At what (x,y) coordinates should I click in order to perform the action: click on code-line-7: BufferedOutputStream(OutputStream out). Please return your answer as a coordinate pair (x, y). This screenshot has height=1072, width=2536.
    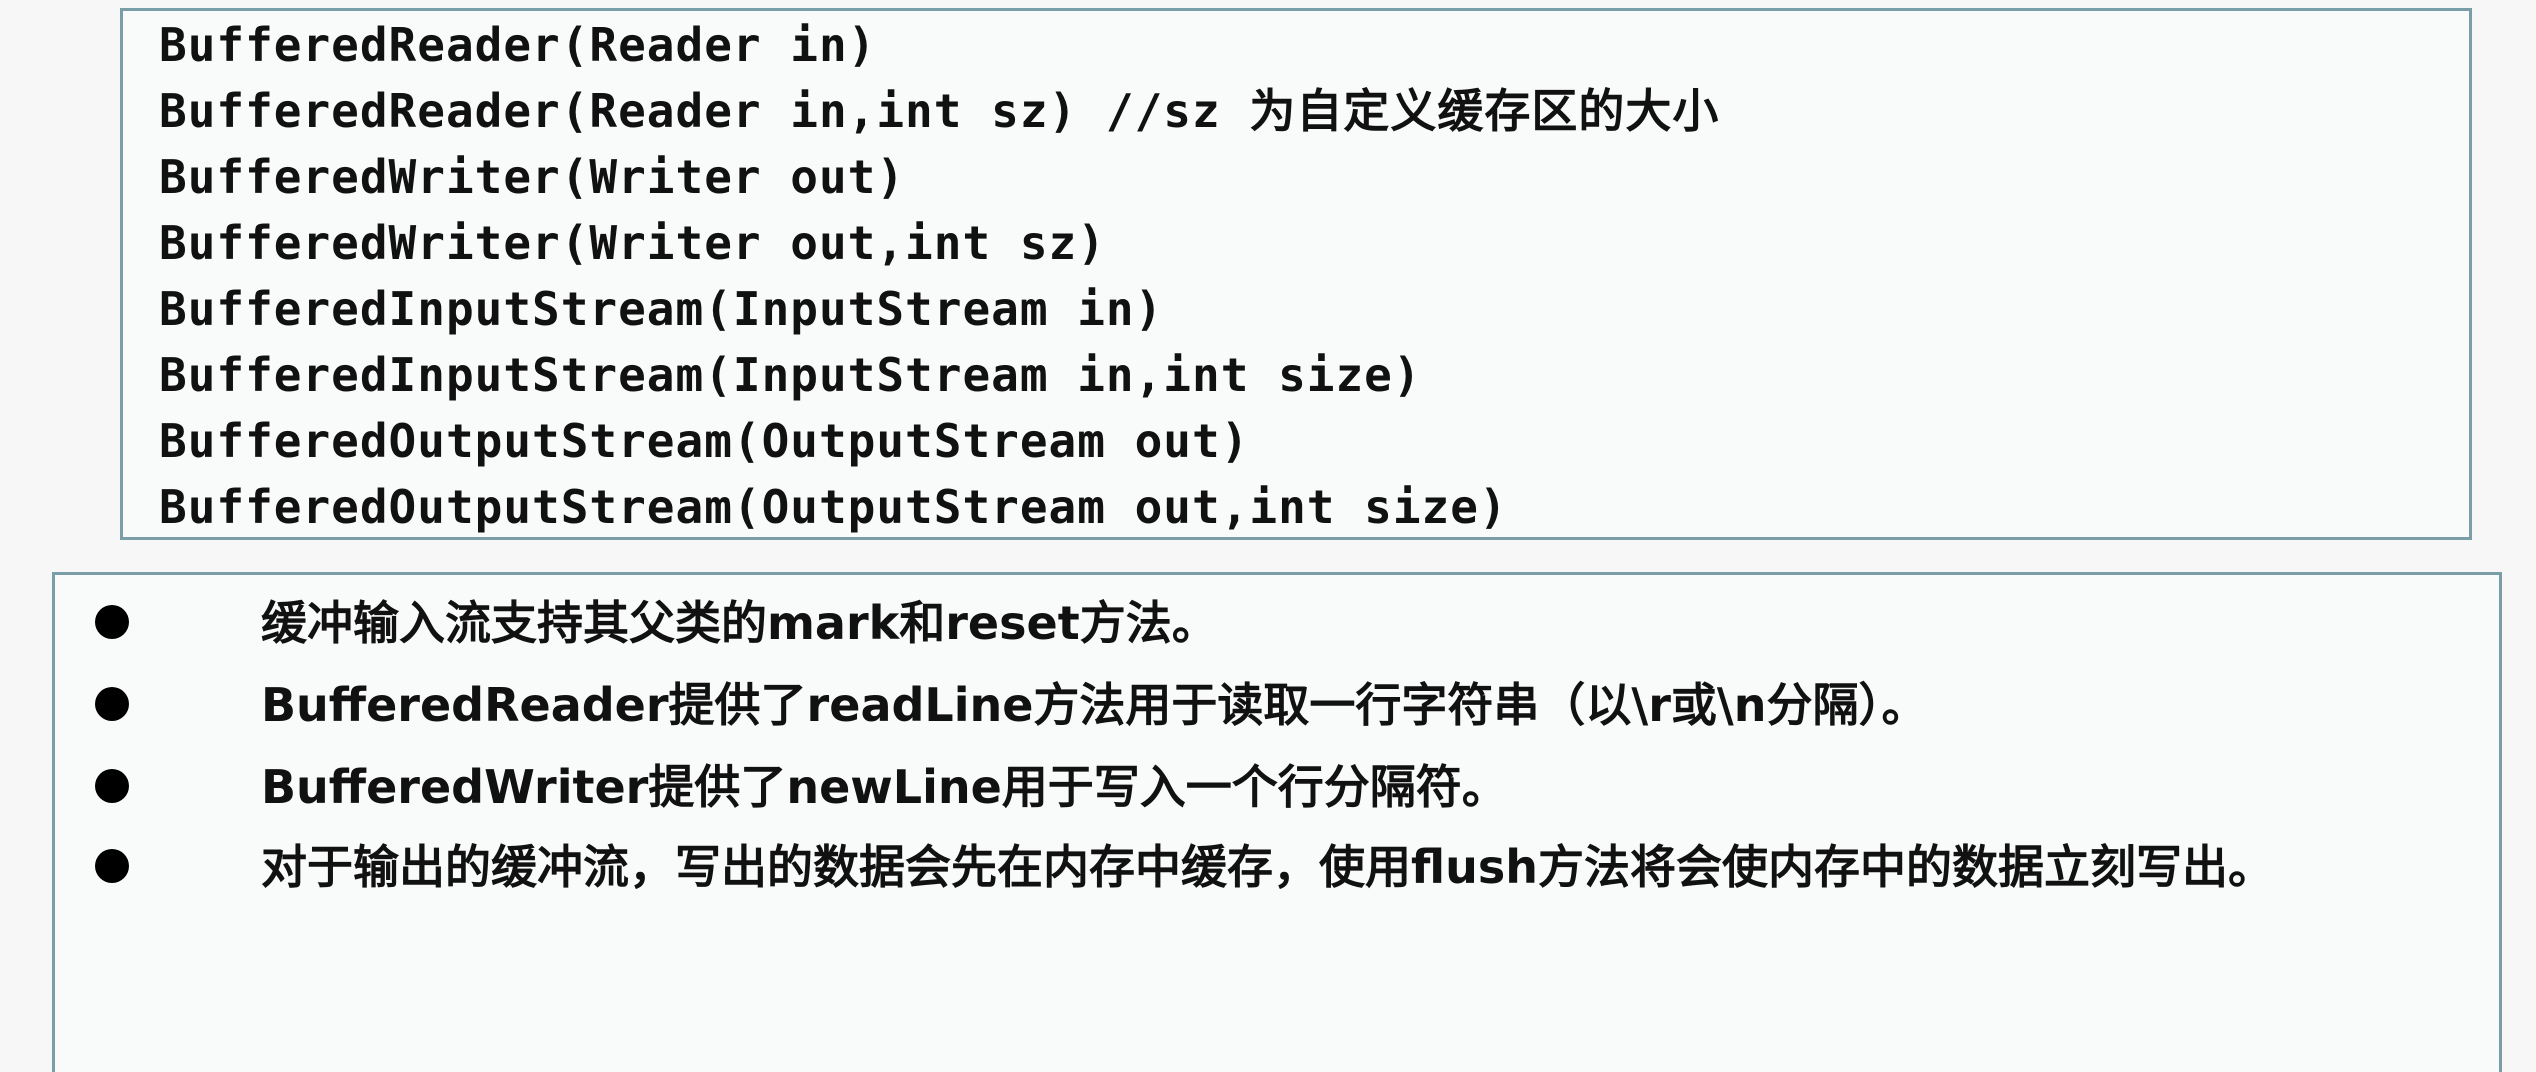
    Looking at the image, I should click on (704, 441).